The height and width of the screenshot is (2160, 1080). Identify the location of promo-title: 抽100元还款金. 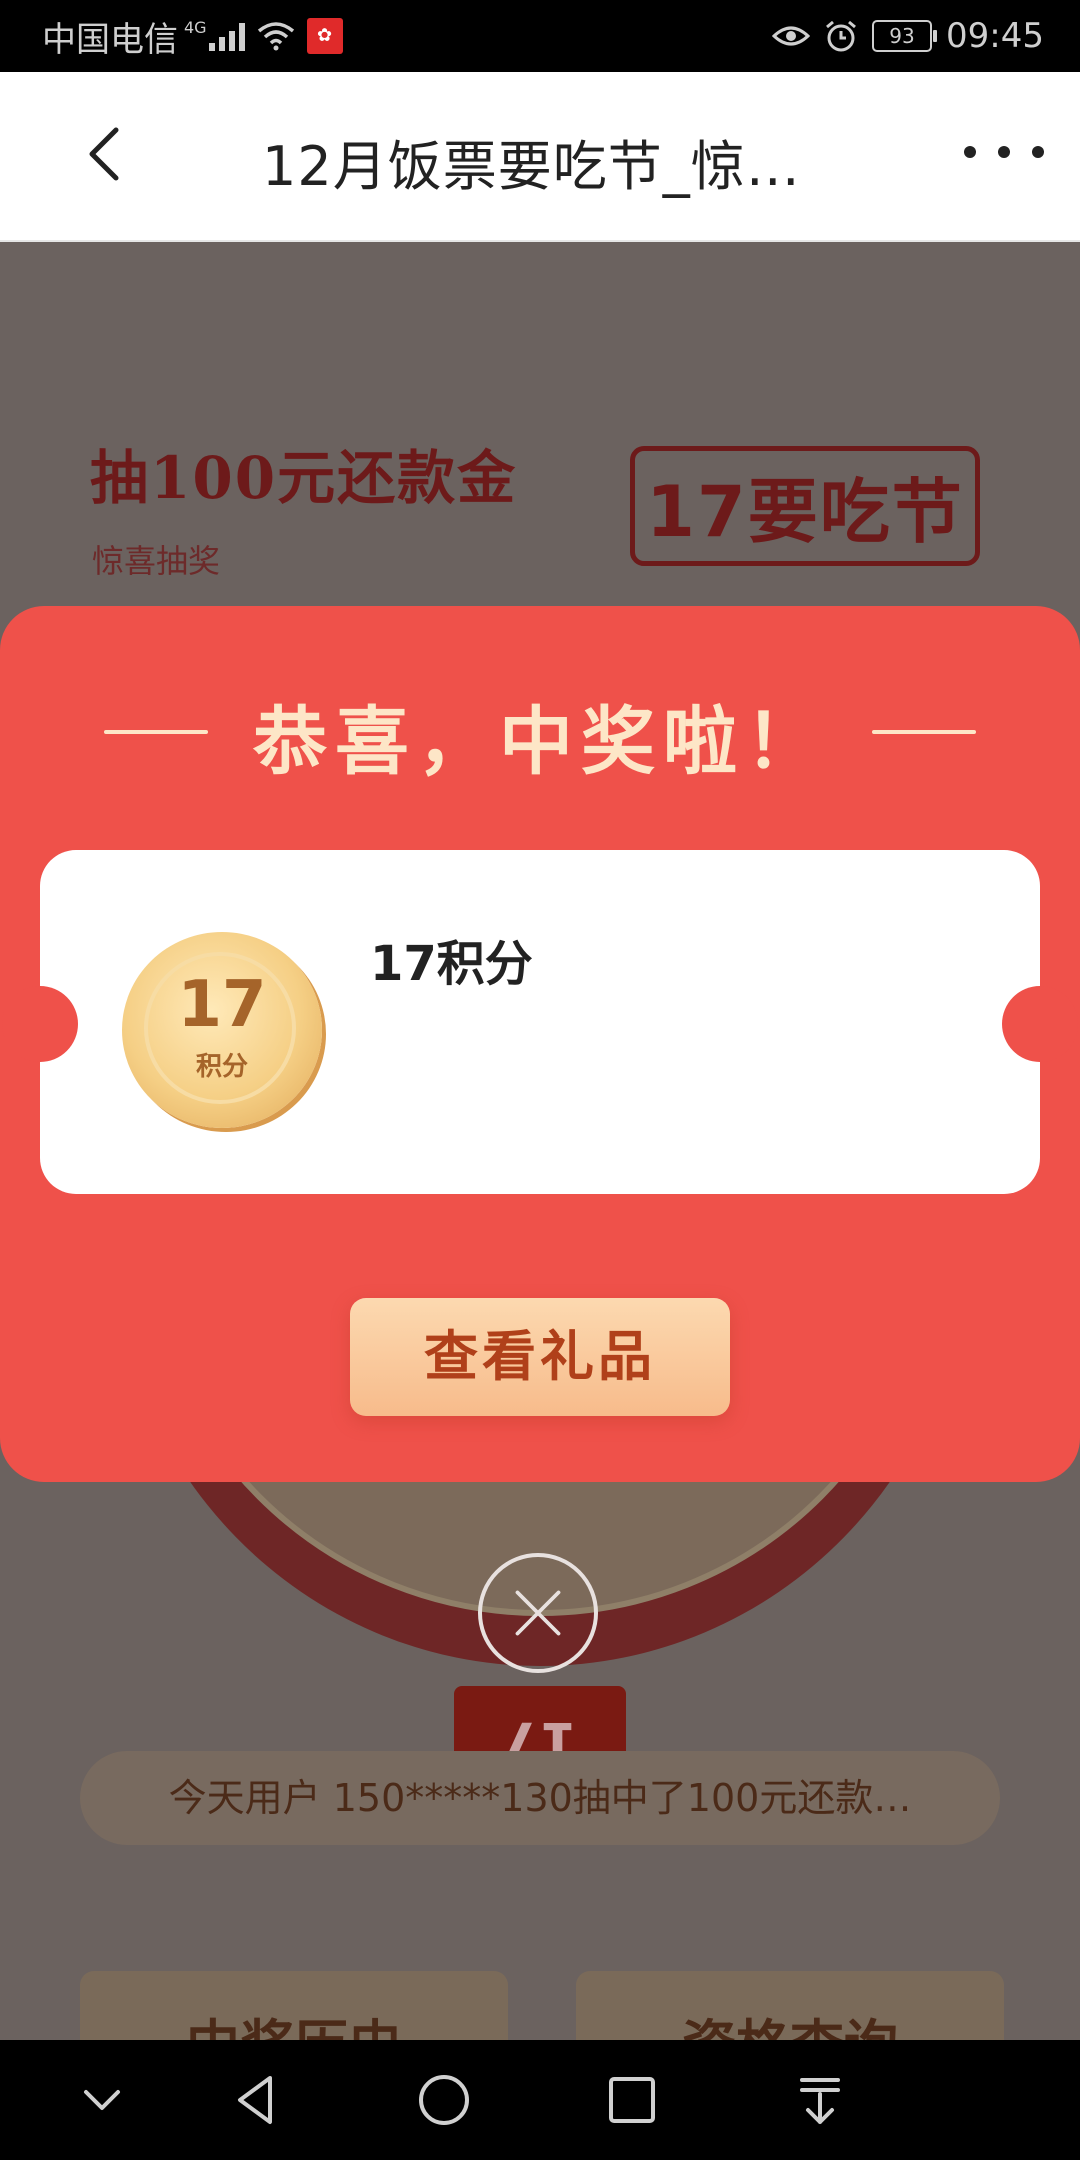
(304, 478).